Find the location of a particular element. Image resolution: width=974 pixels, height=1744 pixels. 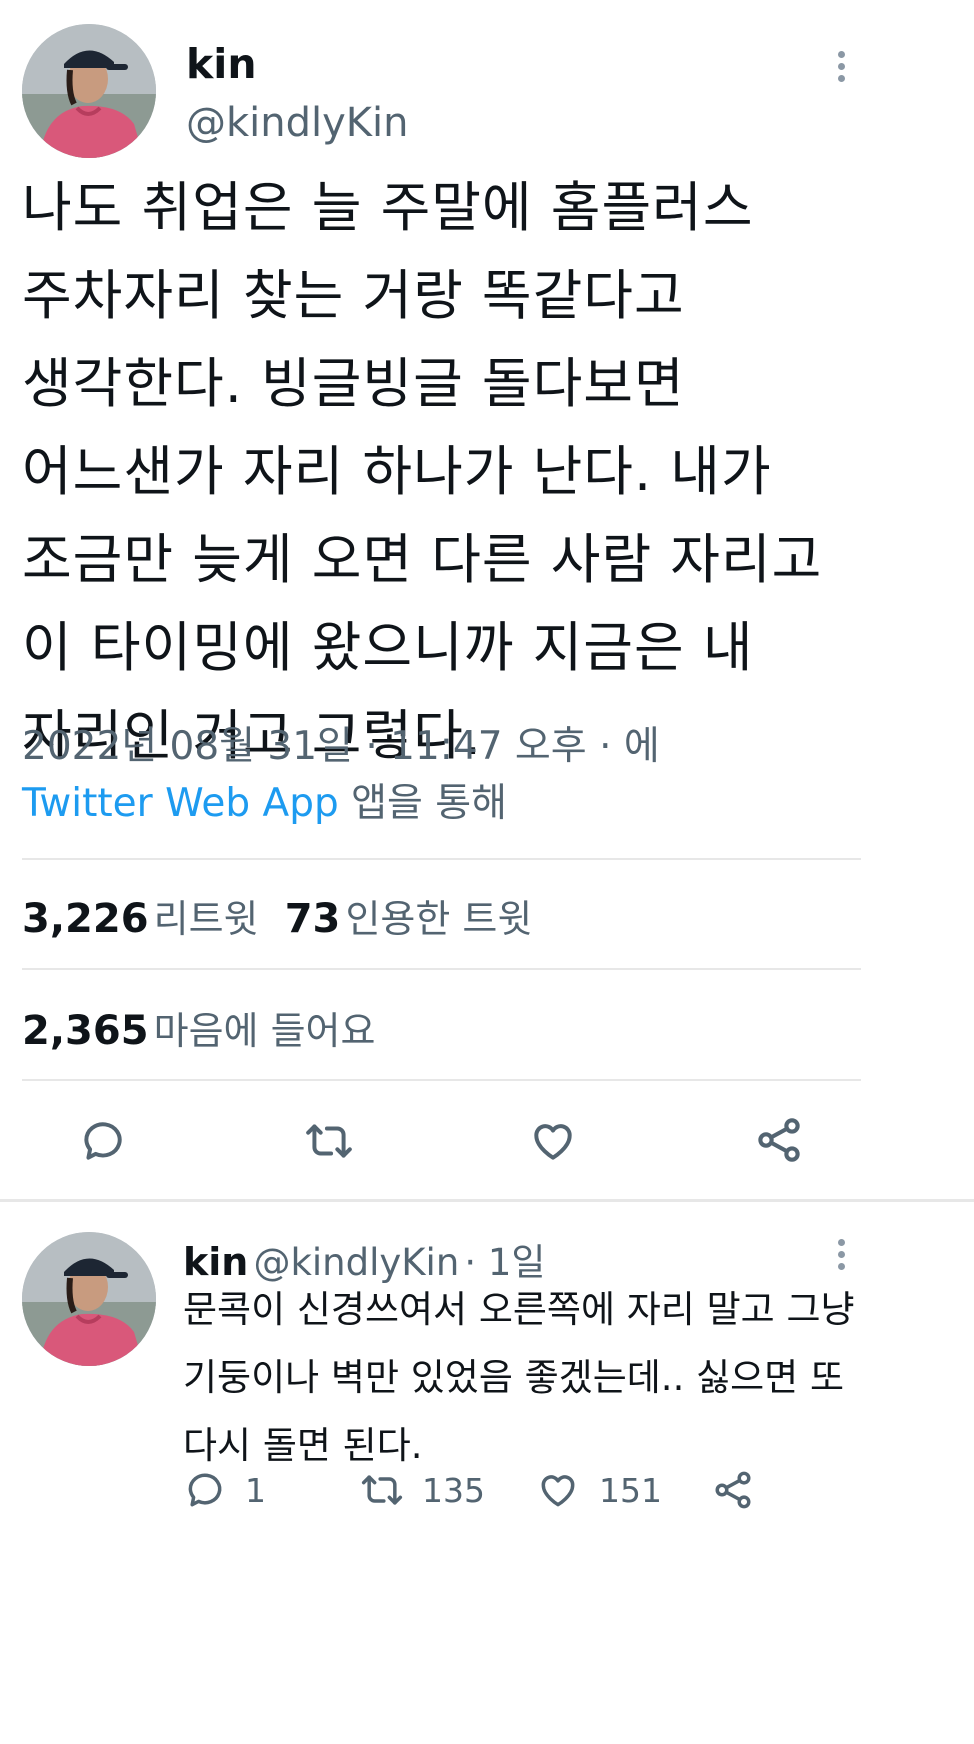

quotes-label: 인용한 트윗 is located at coordinates (438, 919).